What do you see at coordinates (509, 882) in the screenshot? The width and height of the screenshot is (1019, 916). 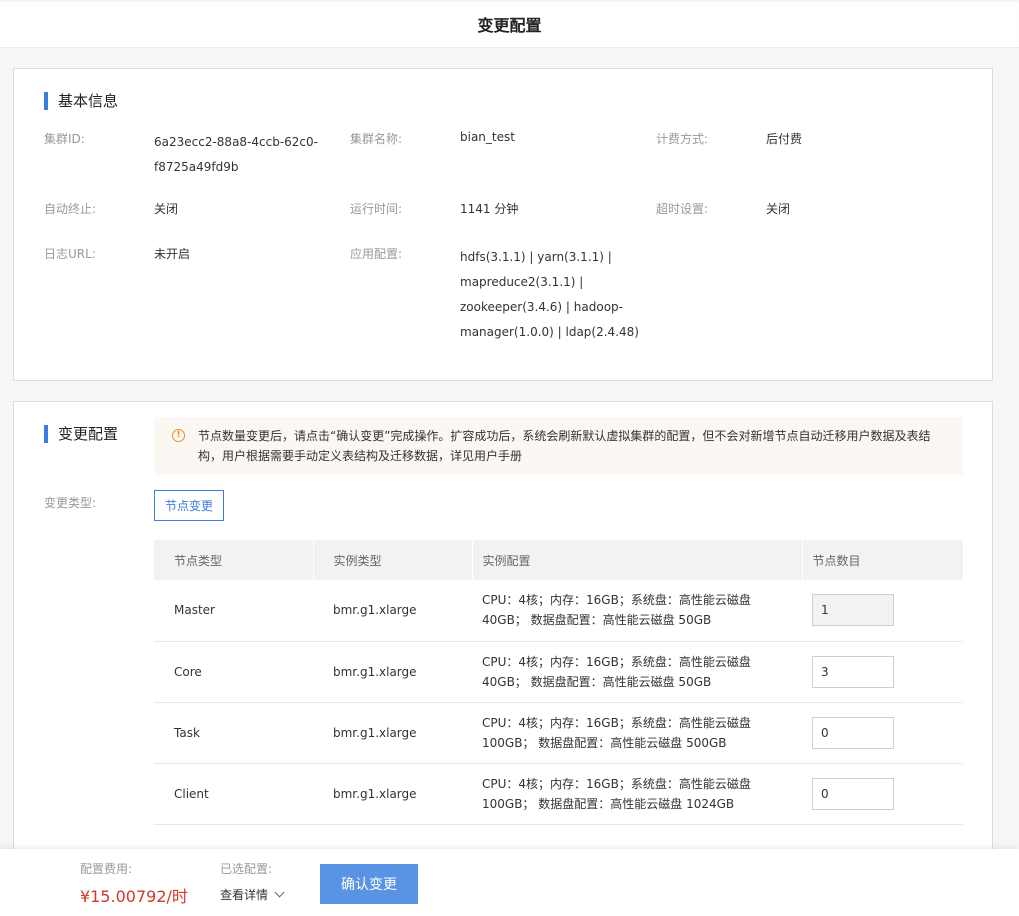 I see `footer-bar: 配置费用: ¥15.00792/时 已选配置: 查看详情 确认变更` at bounding box center [509, 882].